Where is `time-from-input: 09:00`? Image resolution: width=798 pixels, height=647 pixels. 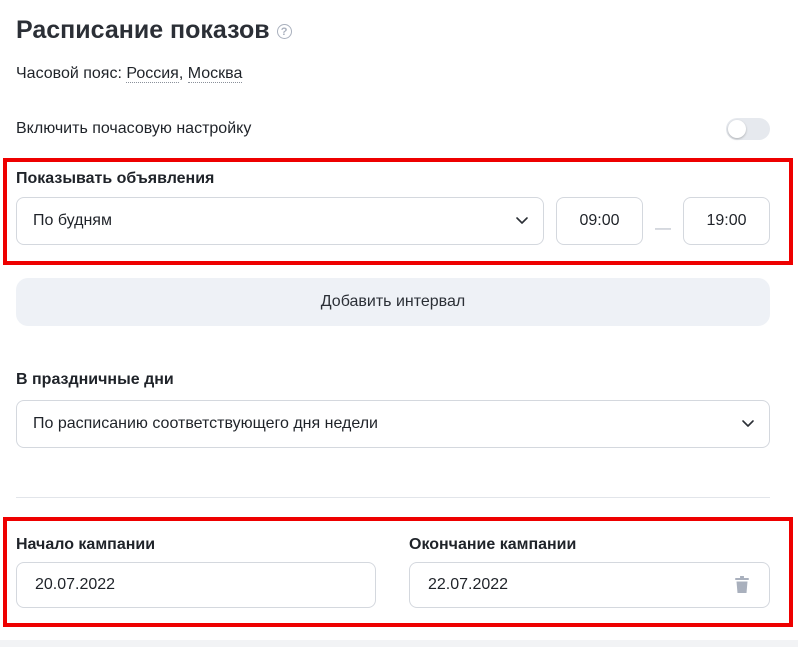
time-from-input: 09:00 is located at coordinates (599, 221).